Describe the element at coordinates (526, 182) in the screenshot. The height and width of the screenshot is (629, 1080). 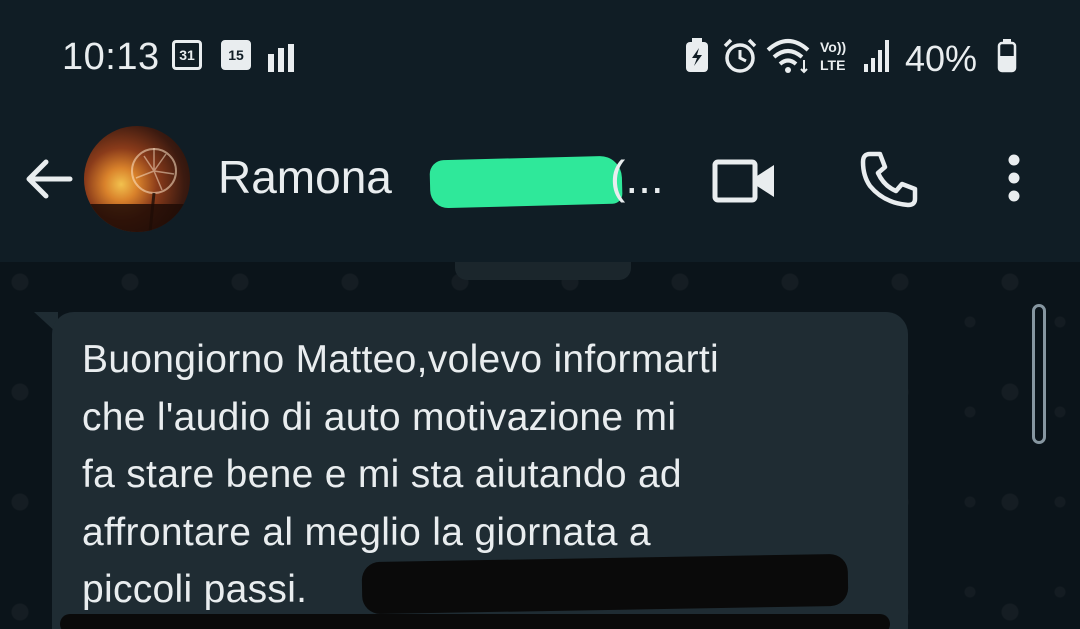
I see `name-redaction` at that location.